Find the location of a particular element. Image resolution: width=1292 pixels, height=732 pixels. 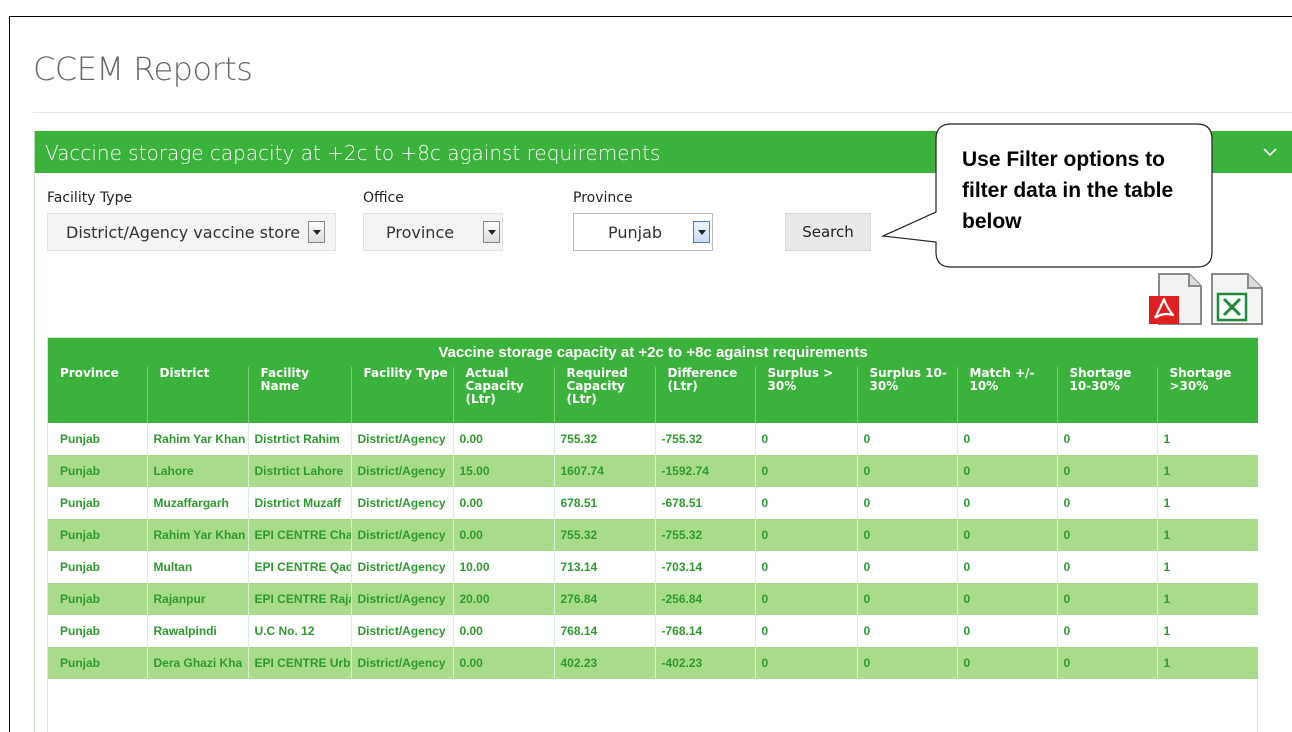

table-cell: 768.14 is located at coordinates (604, 631).